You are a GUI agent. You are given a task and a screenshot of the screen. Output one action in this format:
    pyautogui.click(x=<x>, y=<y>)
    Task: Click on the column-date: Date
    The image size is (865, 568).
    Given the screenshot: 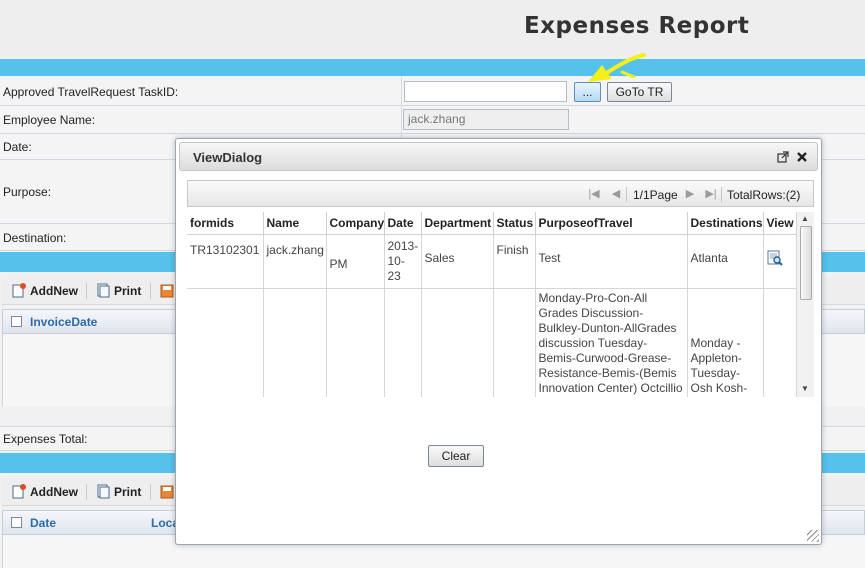 What is the action you would take?
    pyautogui.click(x=43, y=523)
    